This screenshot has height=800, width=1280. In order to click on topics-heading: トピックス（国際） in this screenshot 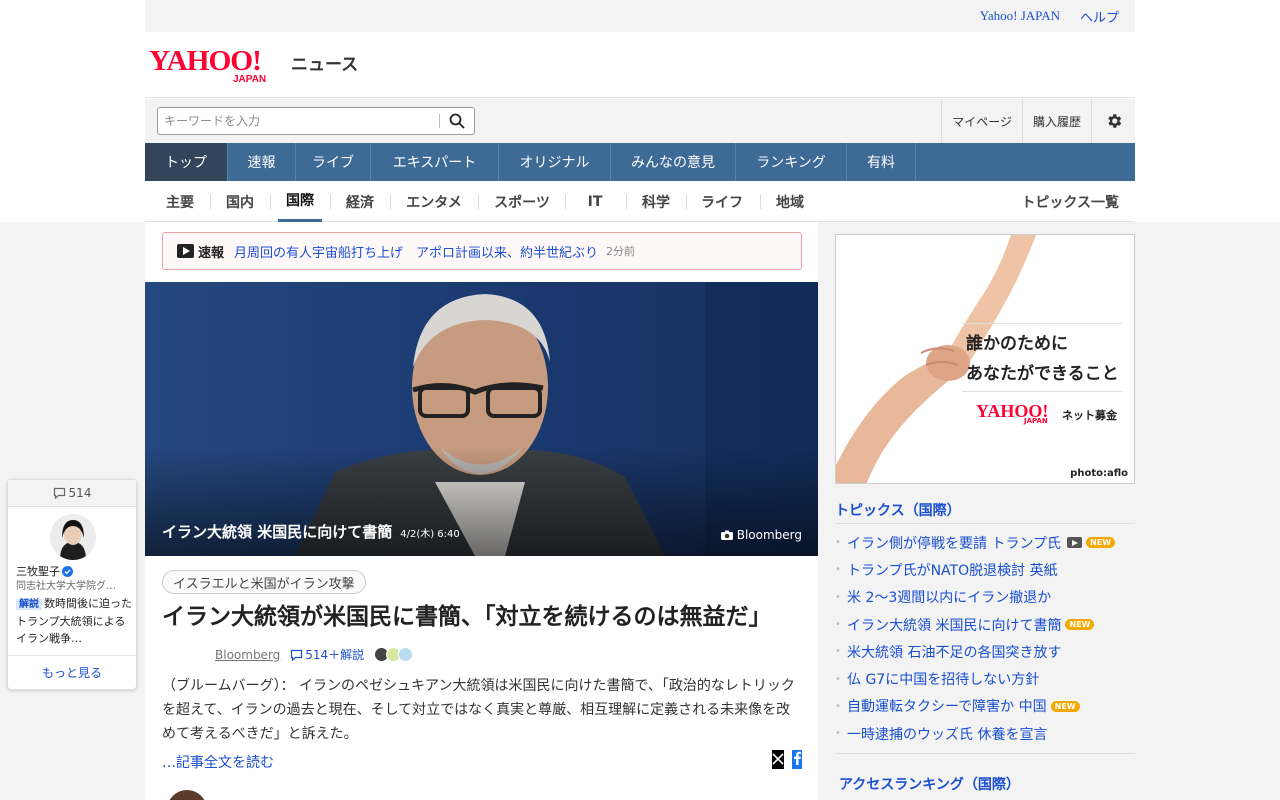, I will do `click(985, 512)`.